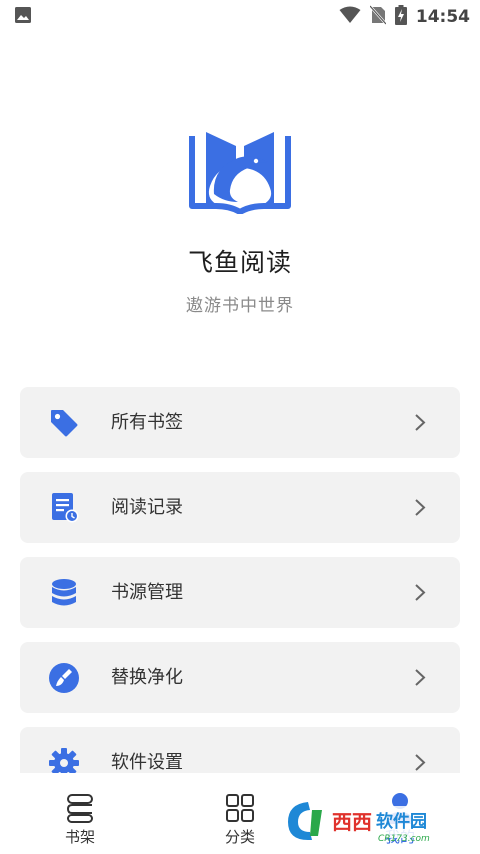  I want to click on nav-tab-bookshelf: 书架, so click(80, 814).